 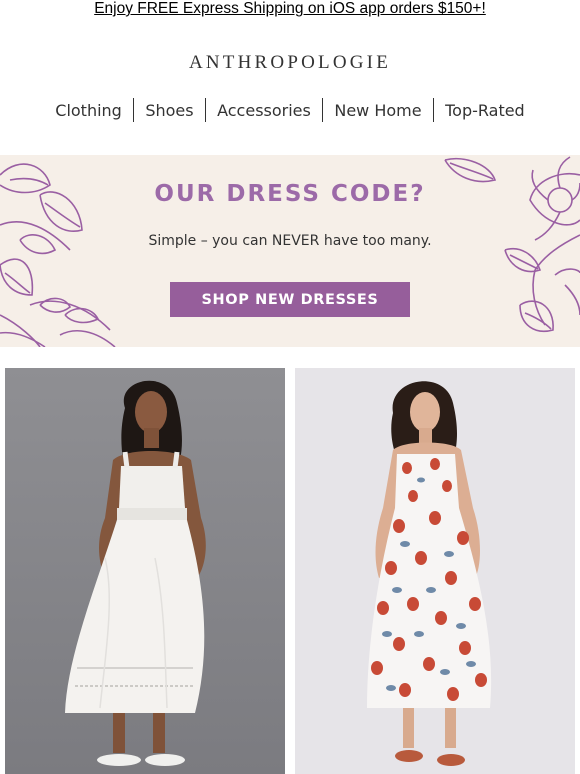 What do you see at coordinates (88, 110) in the screenshot?
I see `nav-item-clothing: Clothing` at bounding box center [88, 110].